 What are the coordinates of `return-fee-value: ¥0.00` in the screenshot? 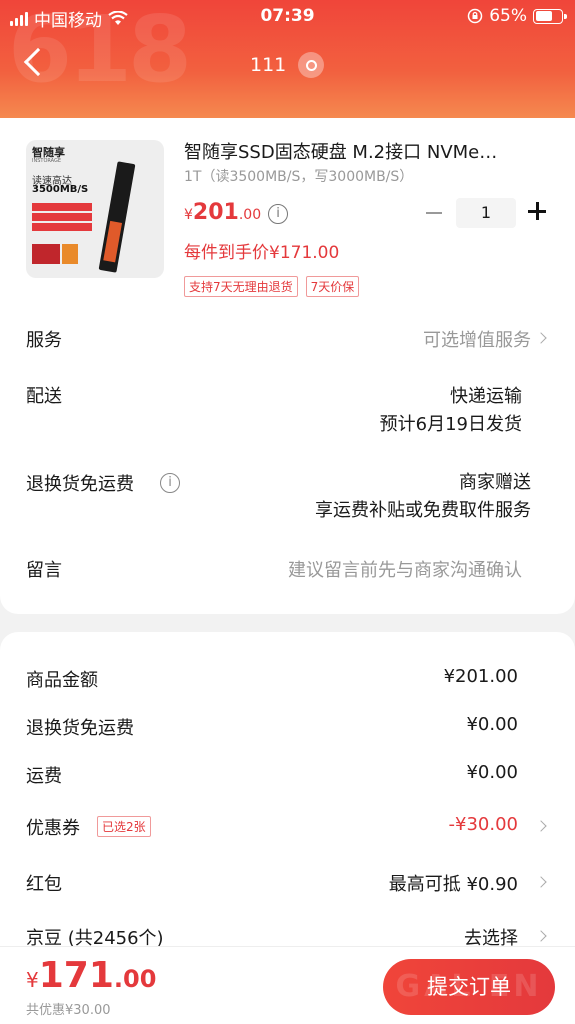 It's located at (492, 724).